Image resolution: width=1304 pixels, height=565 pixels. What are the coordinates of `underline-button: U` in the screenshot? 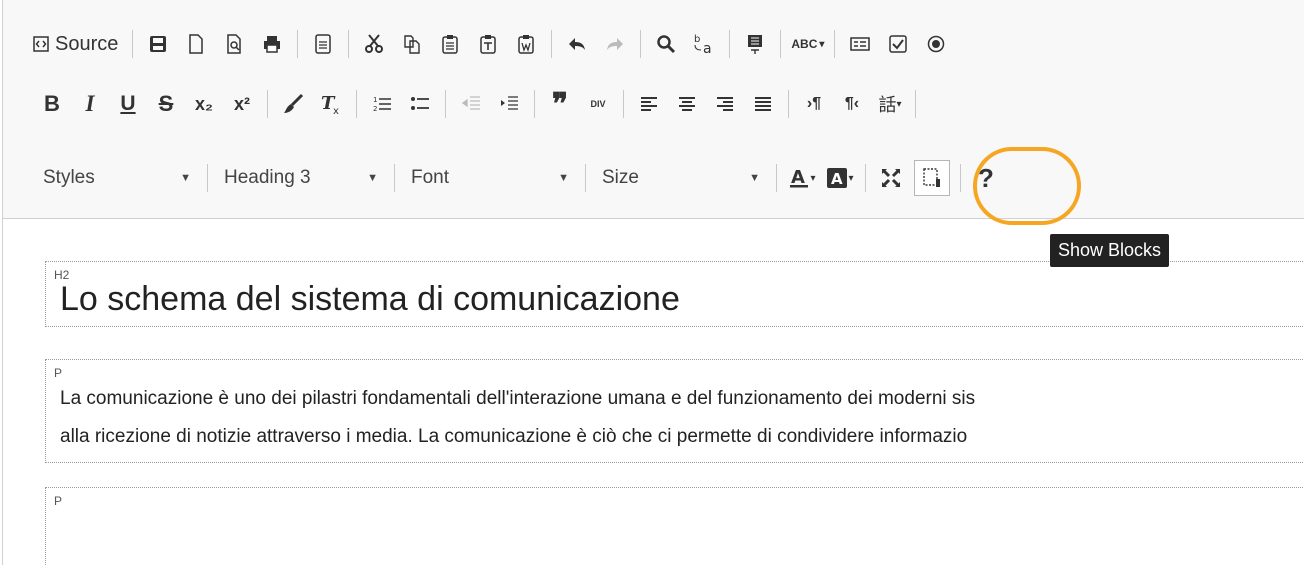 It's located at (128, 104).